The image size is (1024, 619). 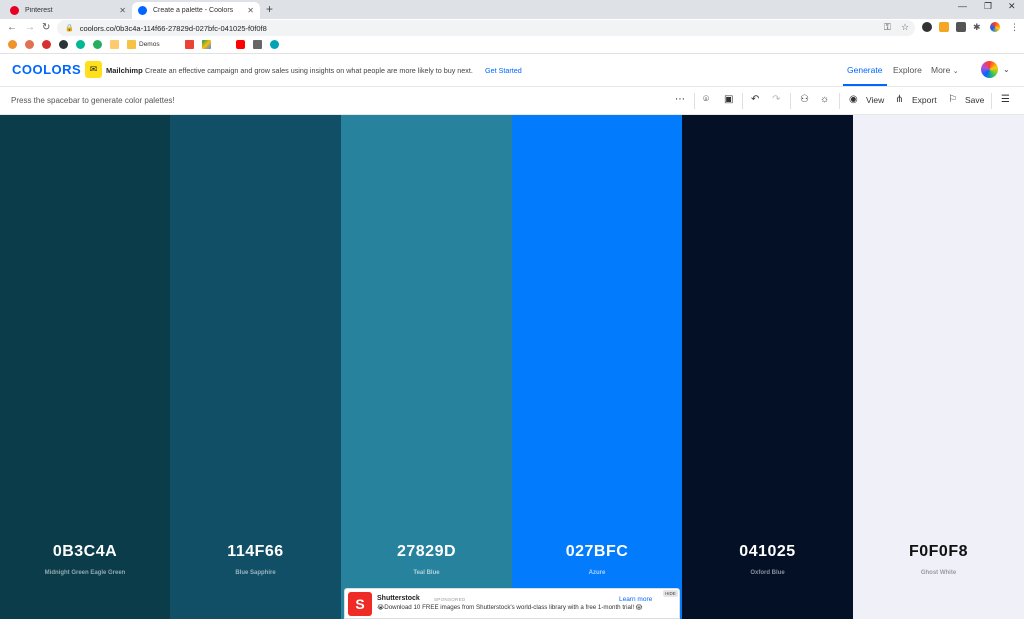 I want to click on save-button: Save, so click(x=974, y=100).